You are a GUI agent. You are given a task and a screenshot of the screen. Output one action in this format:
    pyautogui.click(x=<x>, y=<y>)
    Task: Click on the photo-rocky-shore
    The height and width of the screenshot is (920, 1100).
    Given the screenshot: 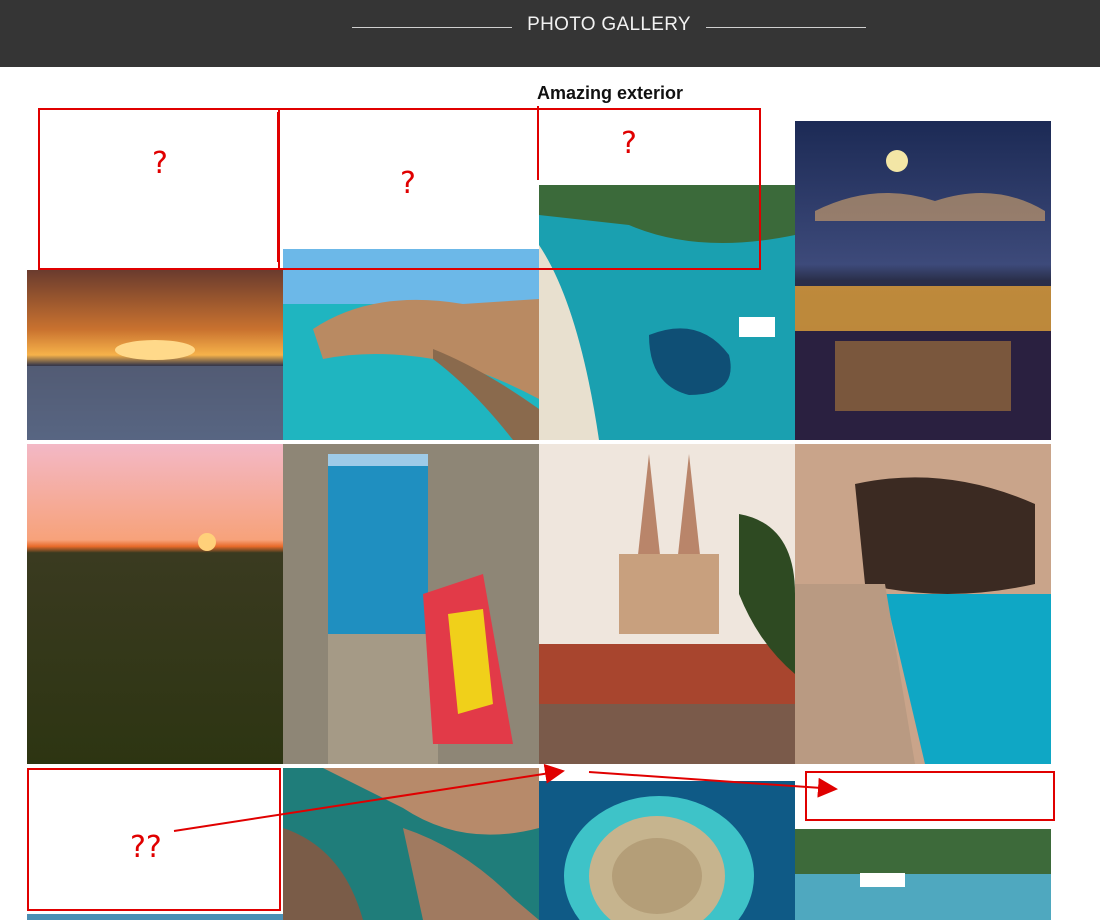 What is the action you would take?
    pyautogui.click(x=411, y=844)
    